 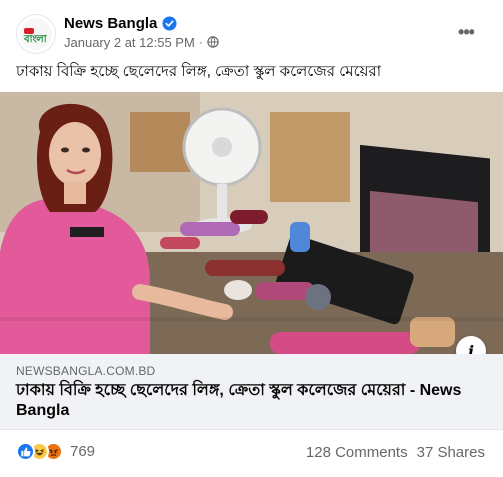 What do you see at coordinates (213, 42) in the screenshot?
I see `globe-icon` at bounding box center [213, 42].